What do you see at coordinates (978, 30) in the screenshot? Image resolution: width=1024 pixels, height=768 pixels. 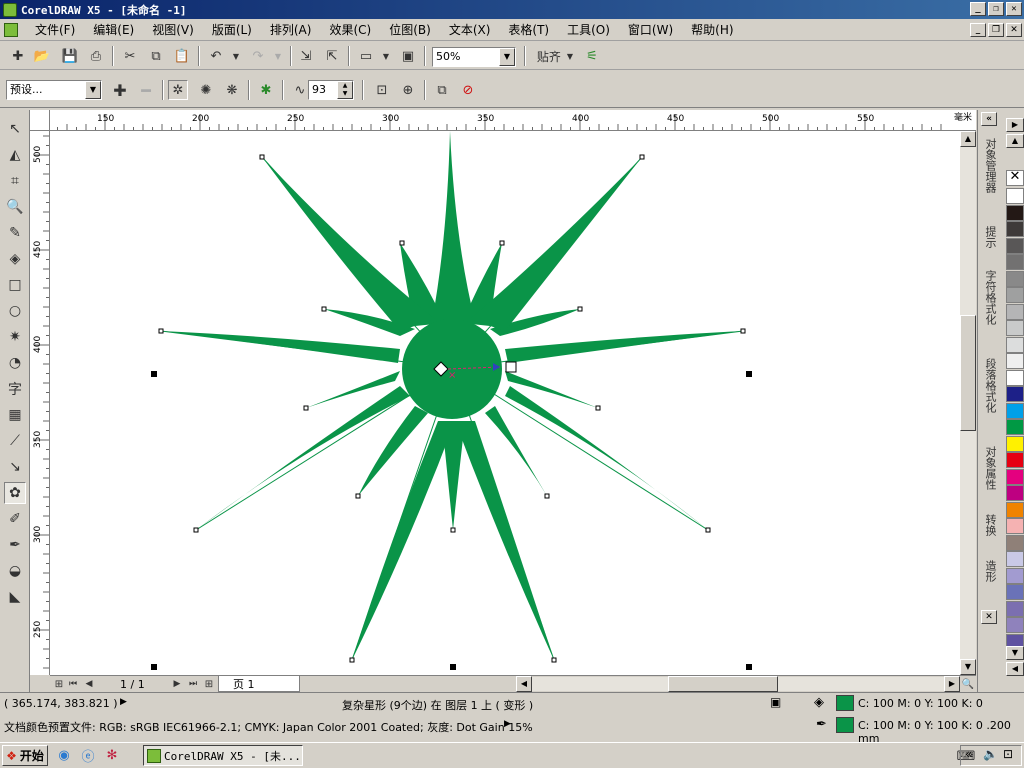 I see `doc-minimize-button: _` at bounding box center [978, 30].